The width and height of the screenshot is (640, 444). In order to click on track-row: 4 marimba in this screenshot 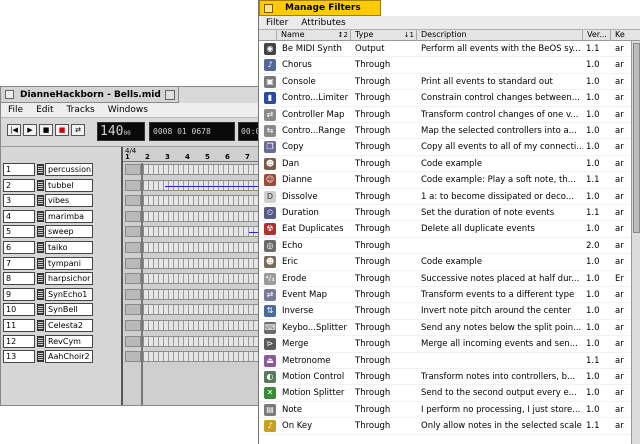, I will do `click(60, 216)`.